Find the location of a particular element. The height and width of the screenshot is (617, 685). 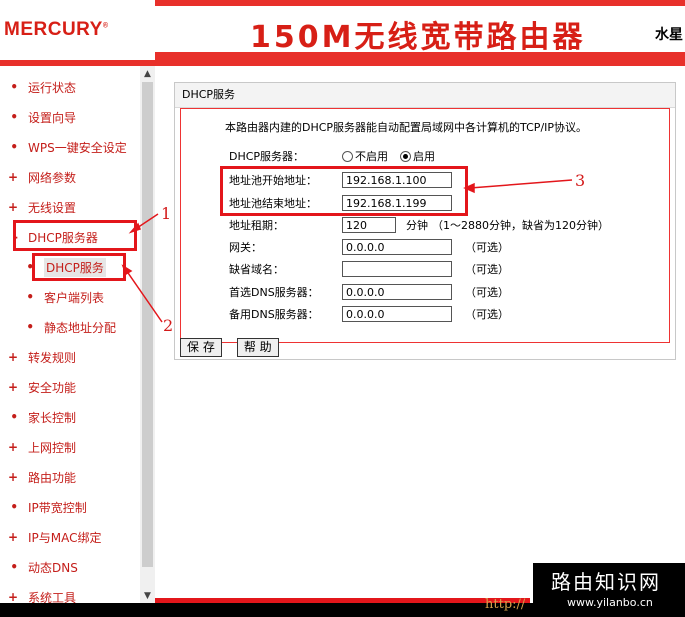

arrow-2-head-icon is located at coordinates (127, 270).